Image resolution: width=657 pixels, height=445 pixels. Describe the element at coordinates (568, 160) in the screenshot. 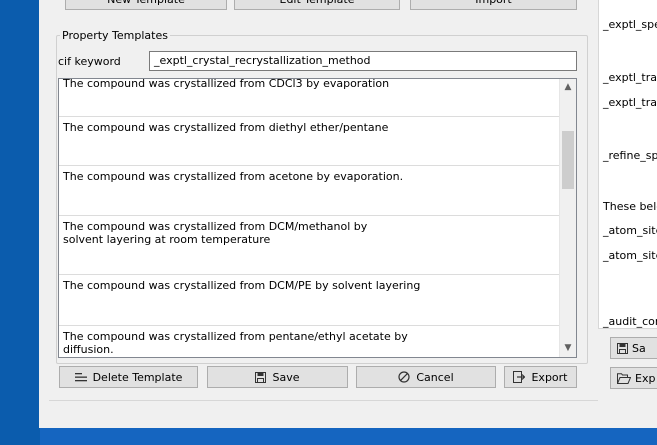

I see `scrollbar-thumb` at that location.